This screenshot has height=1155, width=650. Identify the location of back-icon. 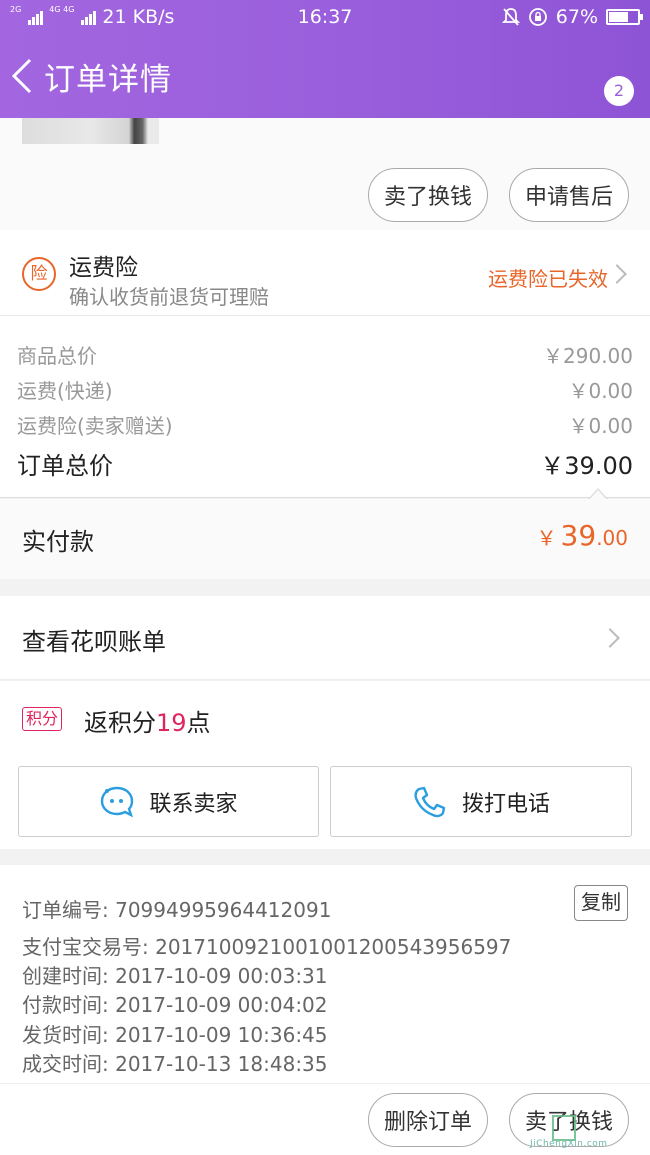
(24, 76).